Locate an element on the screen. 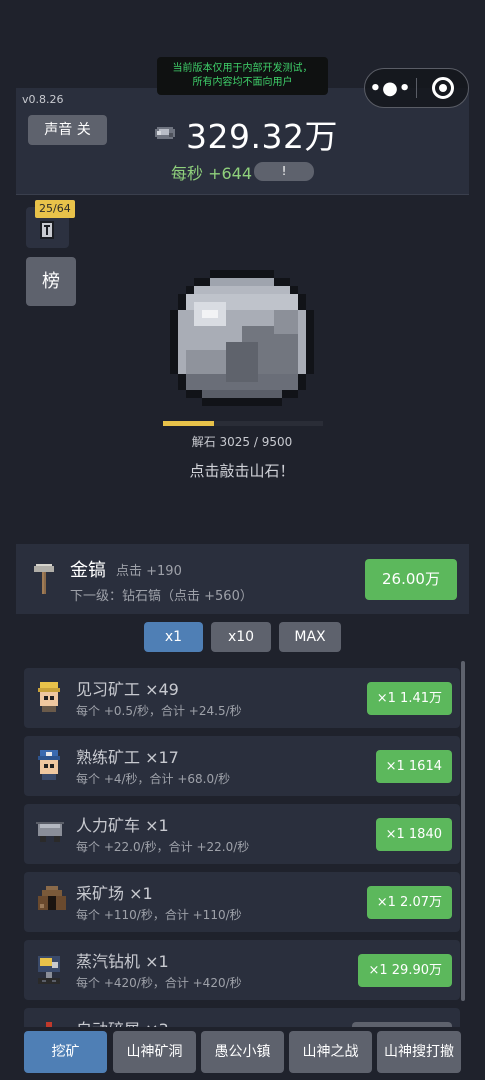 The width and height of the screenshot is (485, 1080). close-program-icon is located at coordinates (442, 88).